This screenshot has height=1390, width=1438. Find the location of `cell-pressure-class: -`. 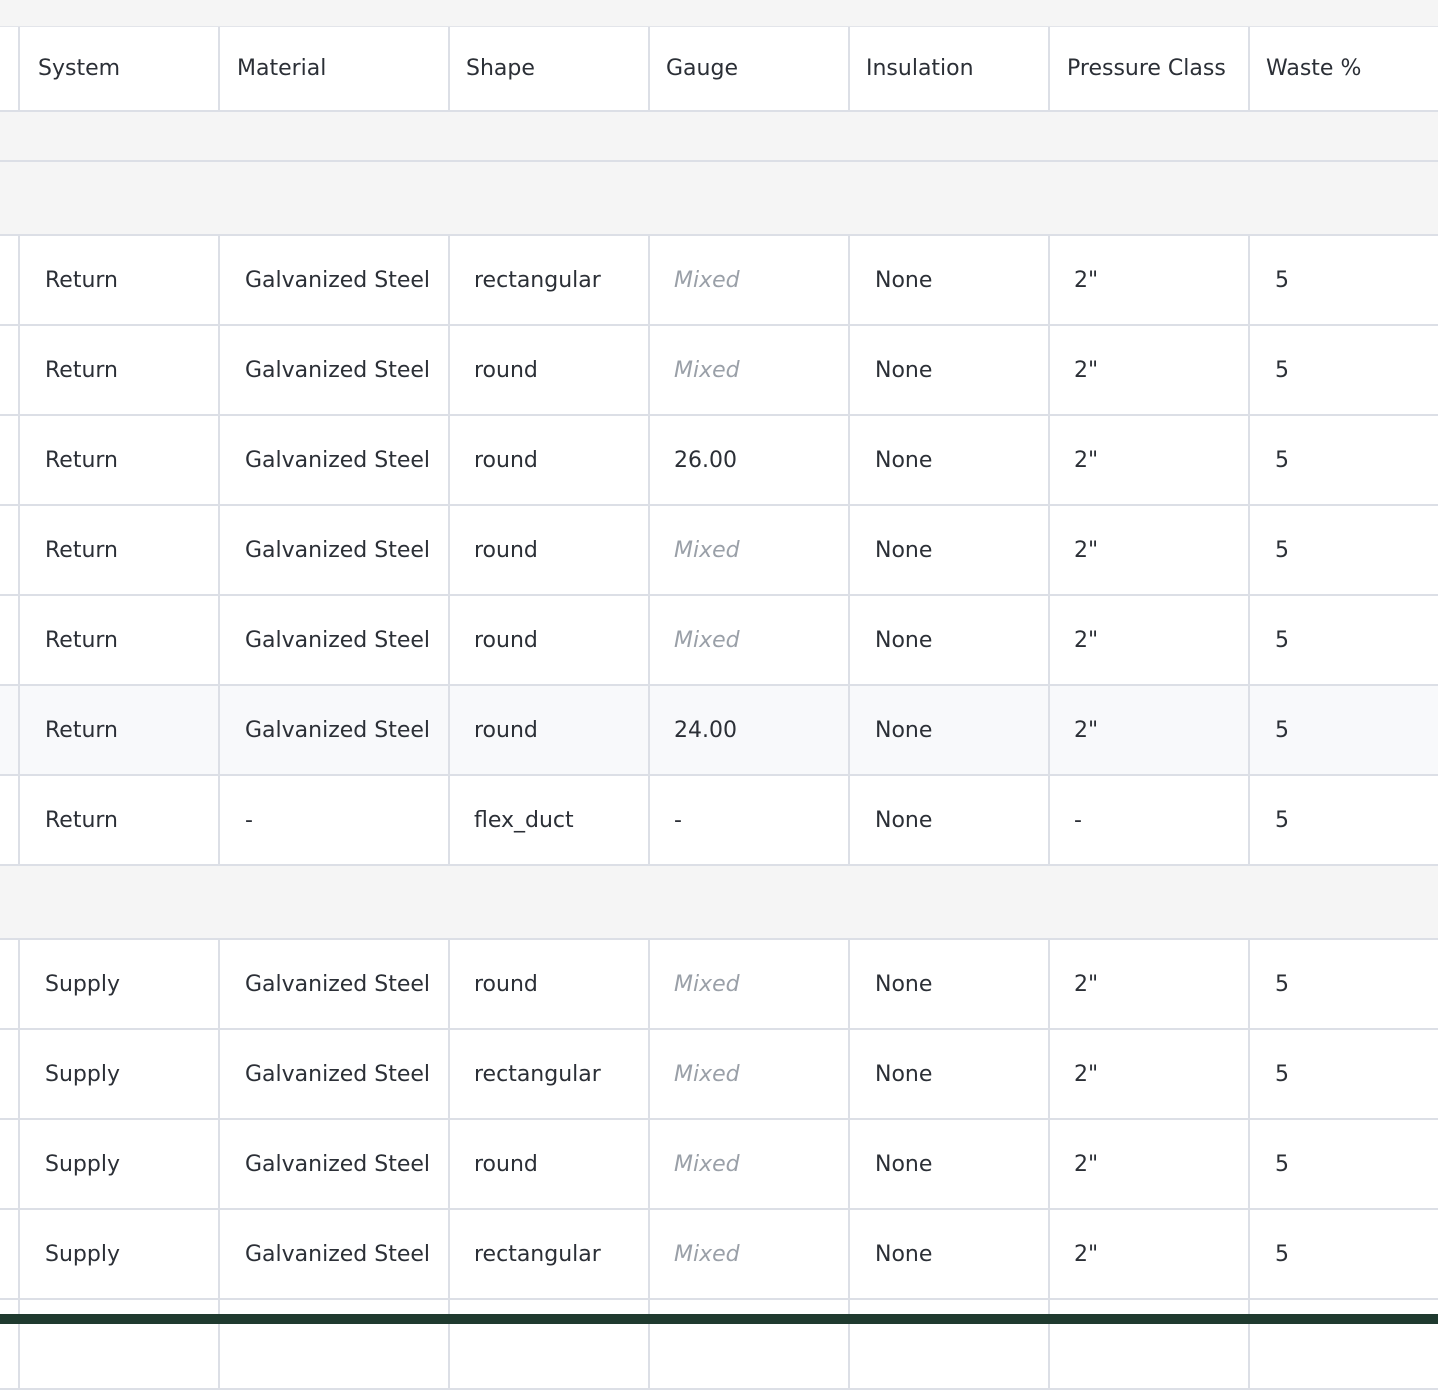

cell-pressure-class: - is located at coordinates (1148, 820).